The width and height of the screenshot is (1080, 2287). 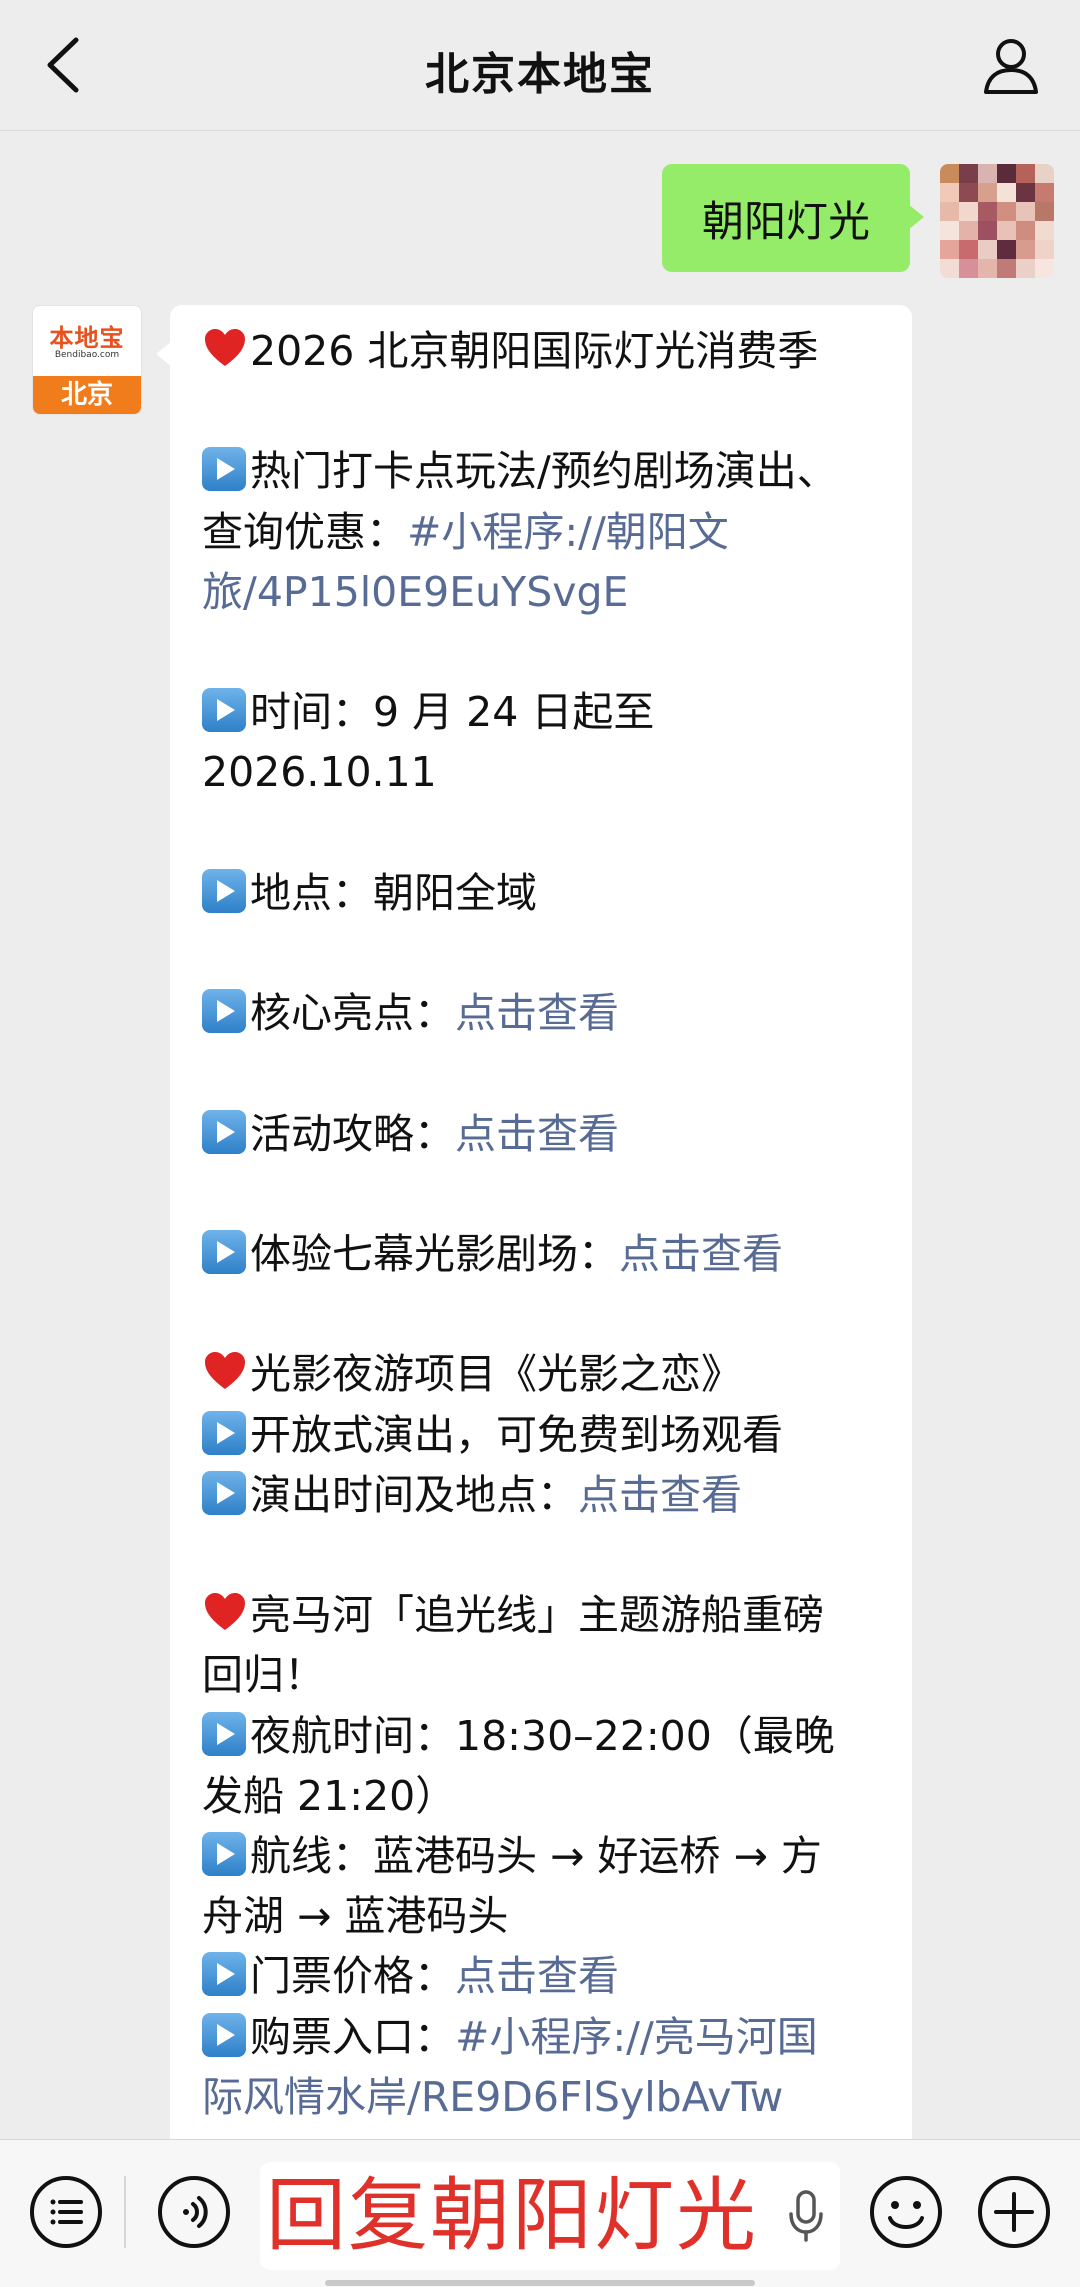 I want to click on message-line: 舟湖 → 蓝港码头, so click(x=542, y=1916).